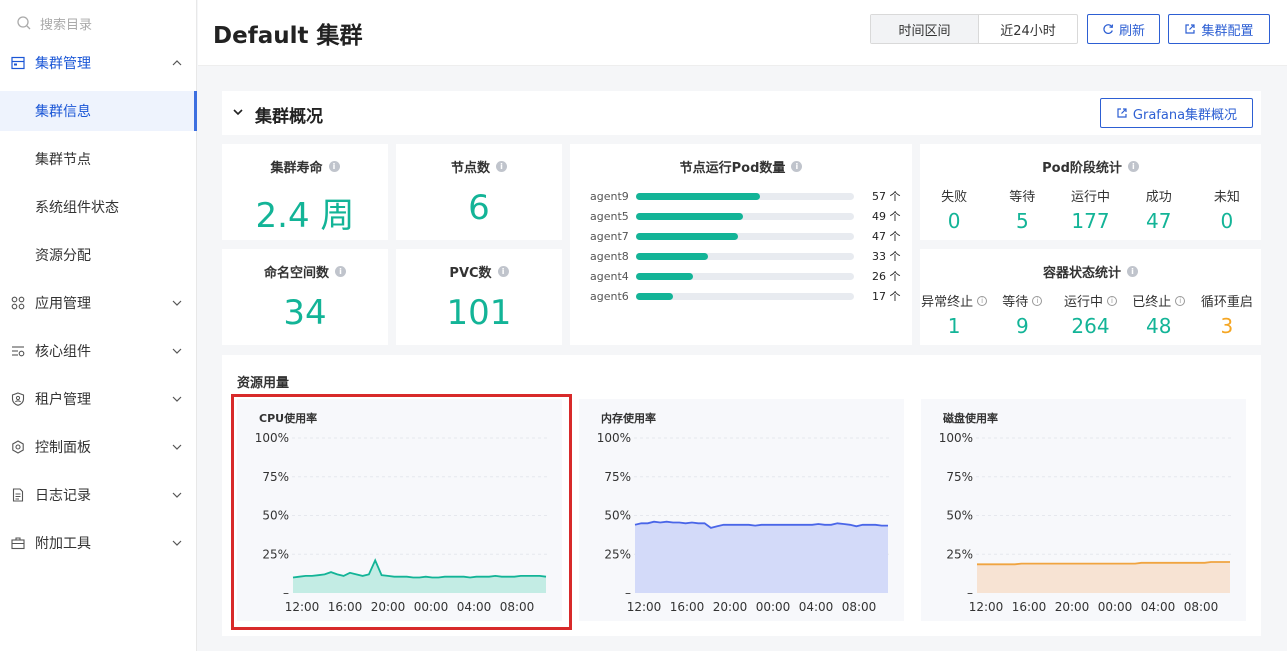 The height and width of the screenshot is (651, 1287). What do you see at coordinates (609, 276) in the screenshot?
I see `pod-bar-node-name: agent4` at bounding box center [609, 276].